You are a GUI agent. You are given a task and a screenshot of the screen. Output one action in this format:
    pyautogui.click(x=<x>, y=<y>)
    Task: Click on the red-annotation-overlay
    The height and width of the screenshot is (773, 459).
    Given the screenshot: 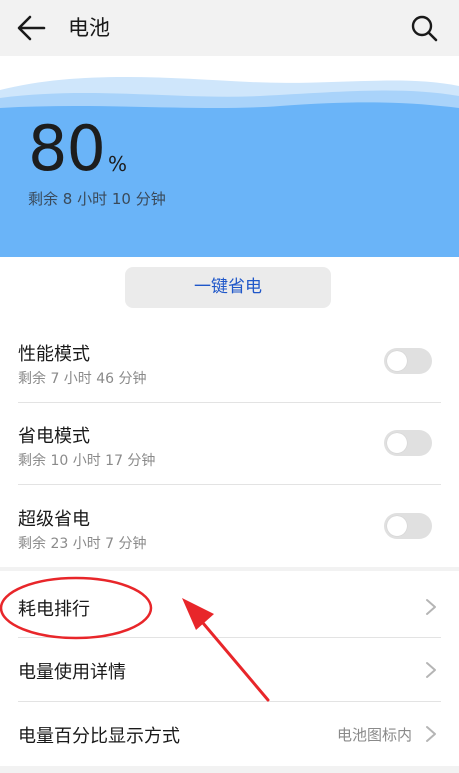 What is the action you would take?
    pyautogui.click(x=135, y=639)
    